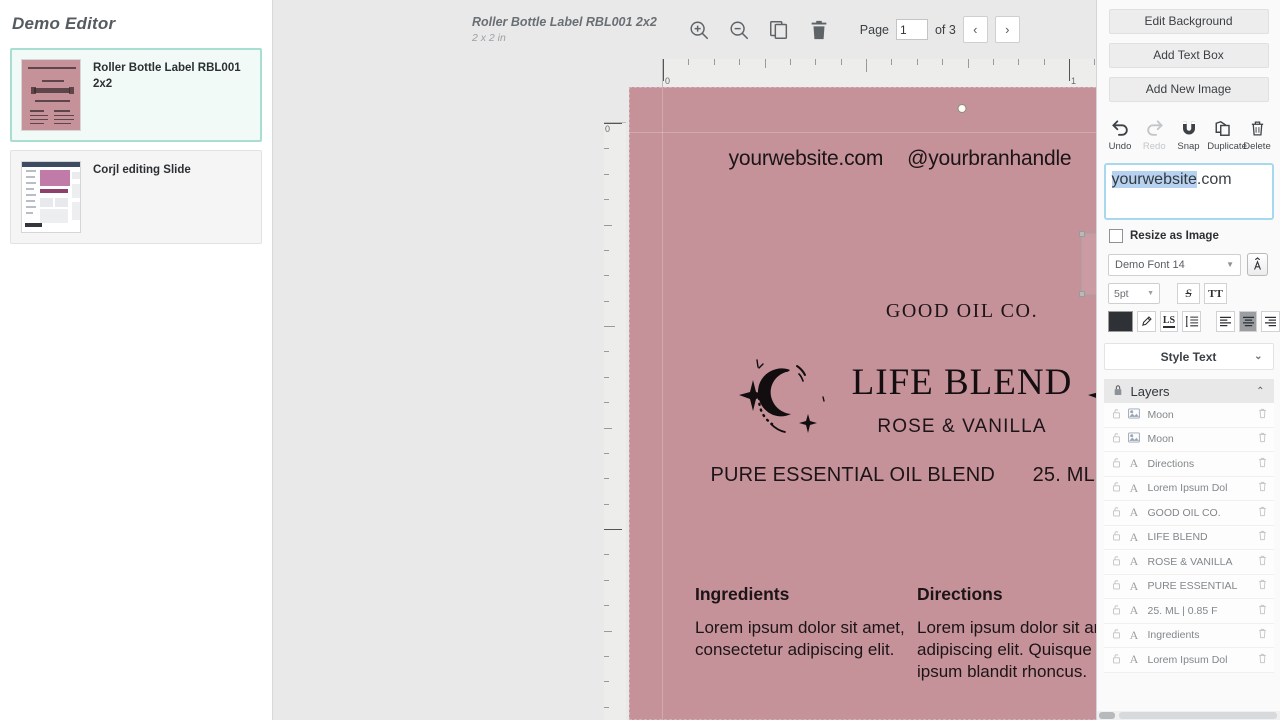 Image resolution: width=1280 pixels, height=720 pixels. I want to click on scrollbar-track, so click(1198, 715).